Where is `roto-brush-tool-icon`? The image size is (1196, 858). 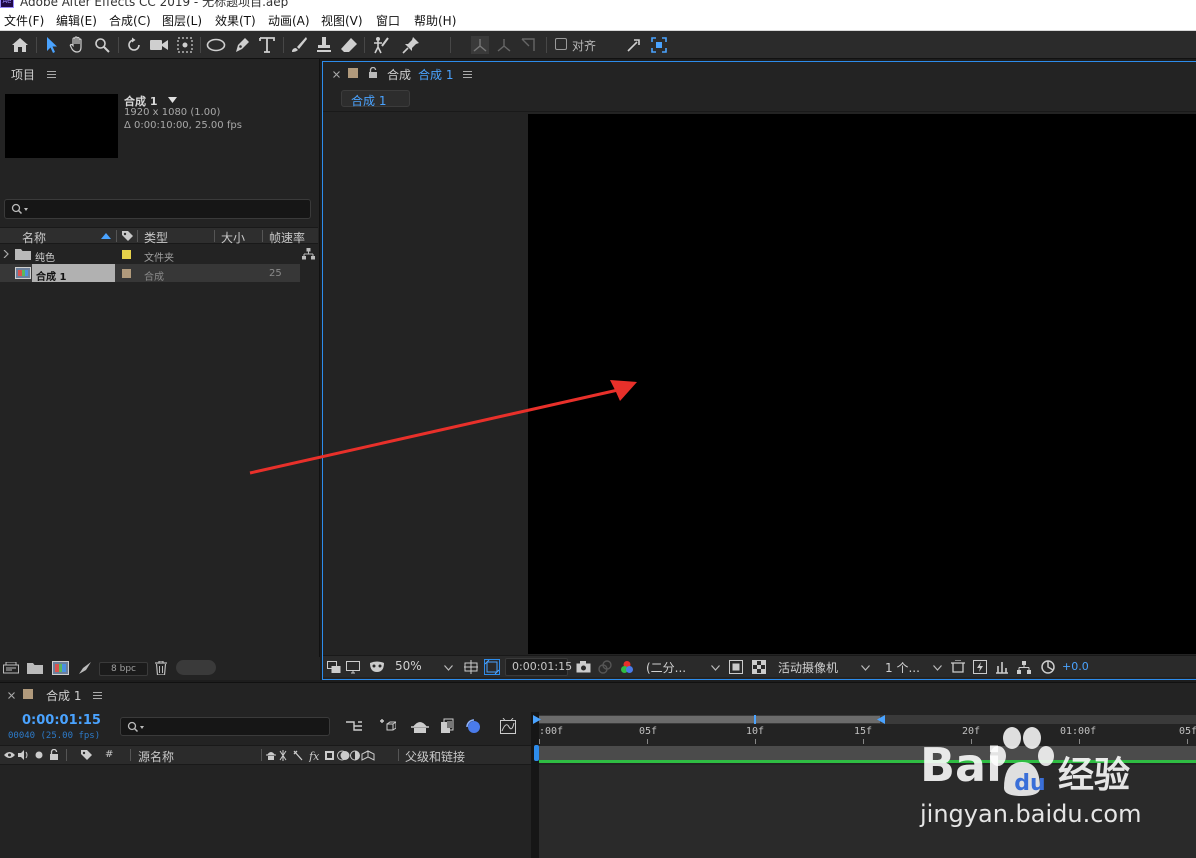
roto-brush-tool-icon is located at coordinates (380, 45).